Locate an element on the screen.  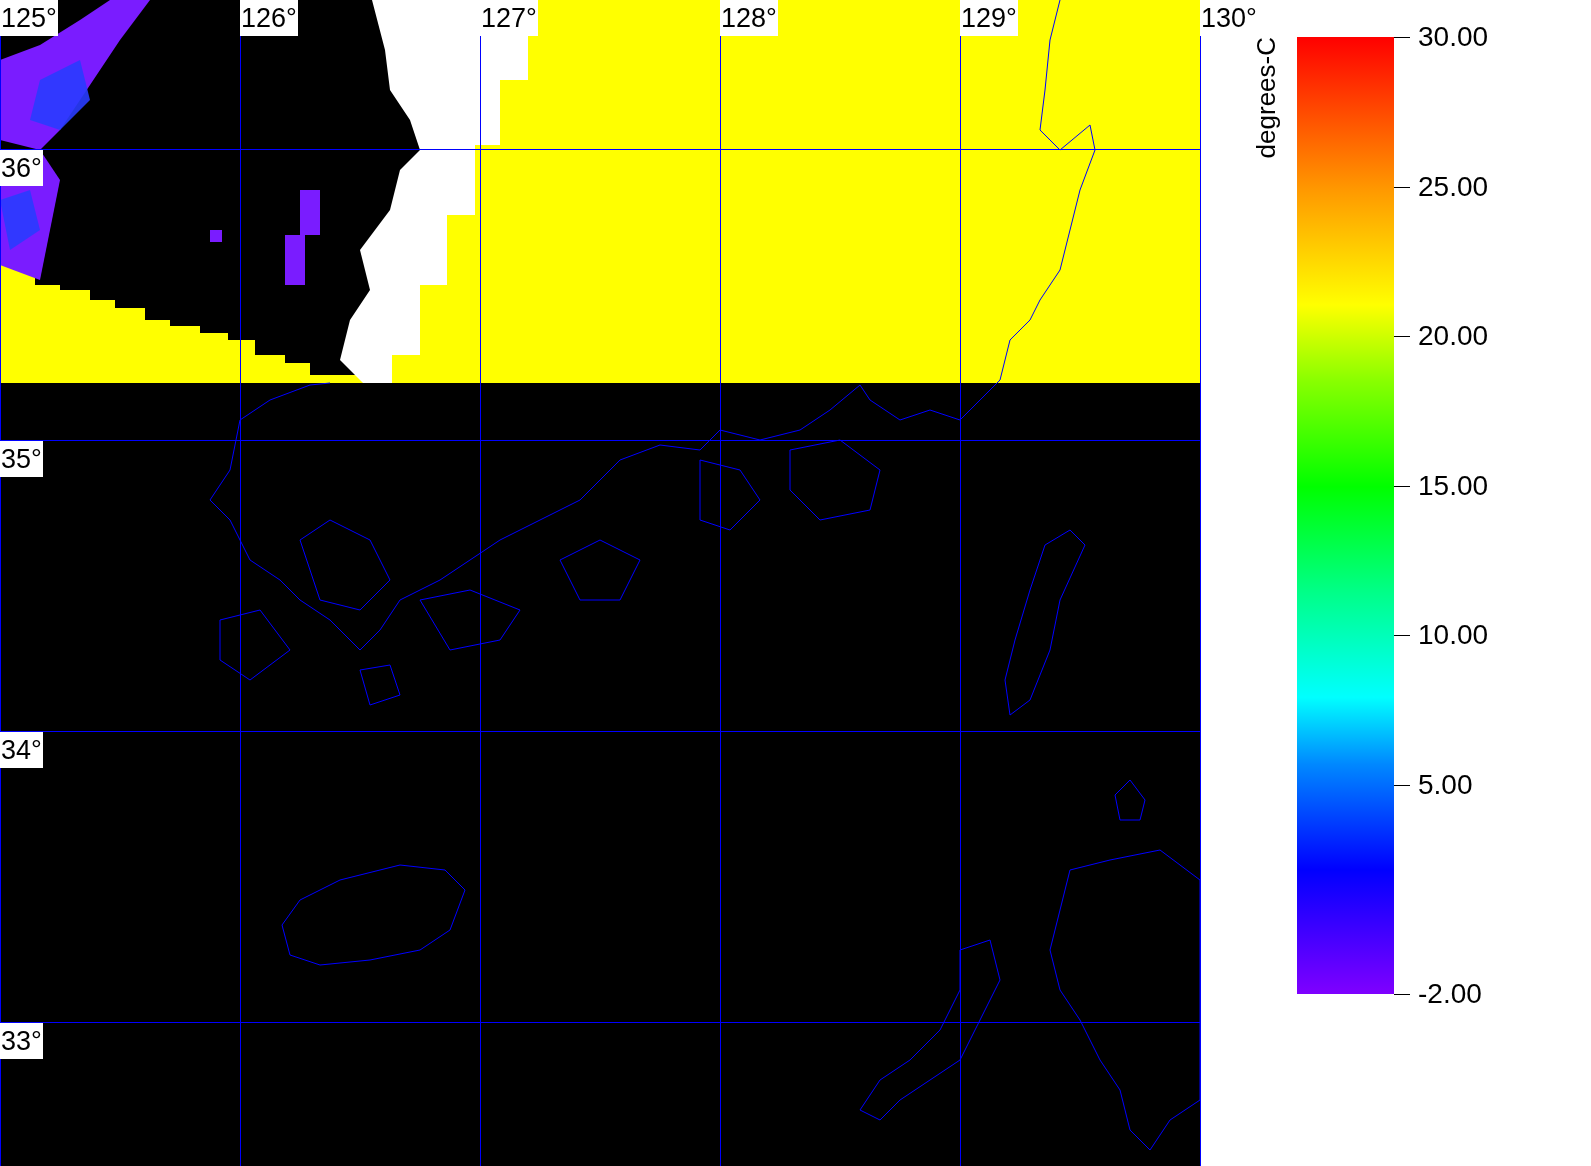
longitude-label: 126° is located at coordinates (269, 18).